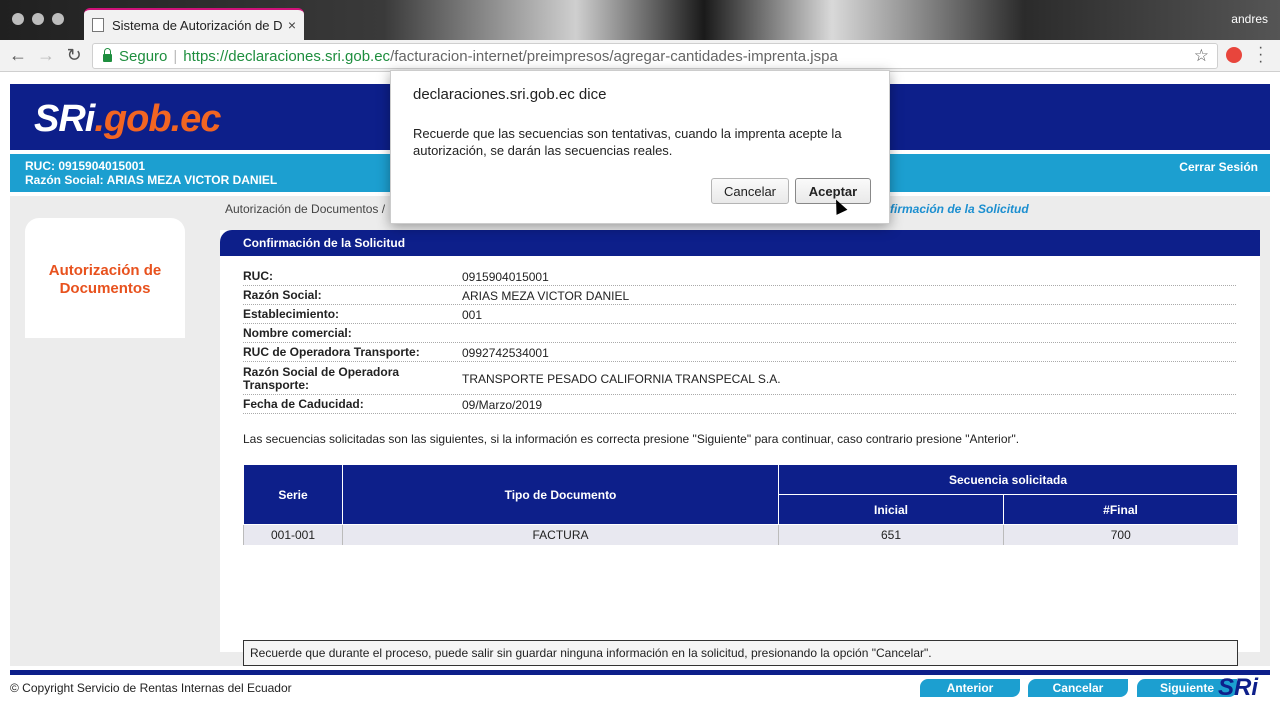  What do you see at coordinates (258, 276) in the screenshot?
I see `field-label: RUC:` at bounding box center [258, 276].